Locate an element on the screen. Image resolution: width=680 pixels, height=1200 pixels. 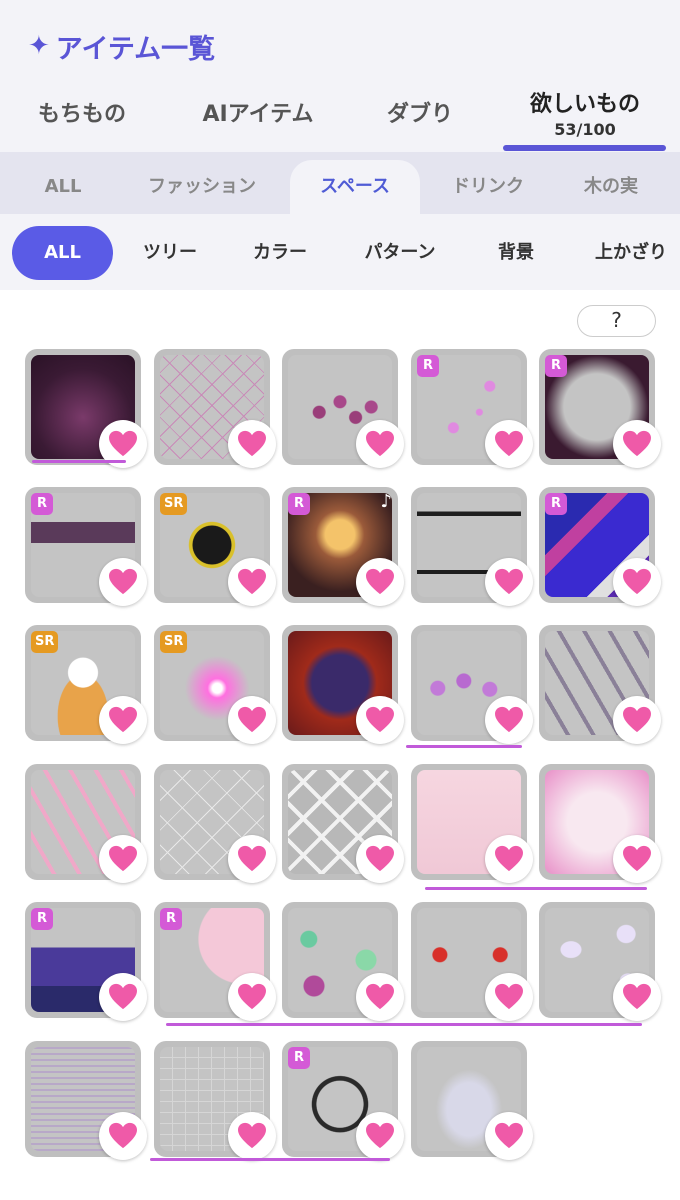
category-tab-fashion: ファッション is located at coordinates (202, 187).